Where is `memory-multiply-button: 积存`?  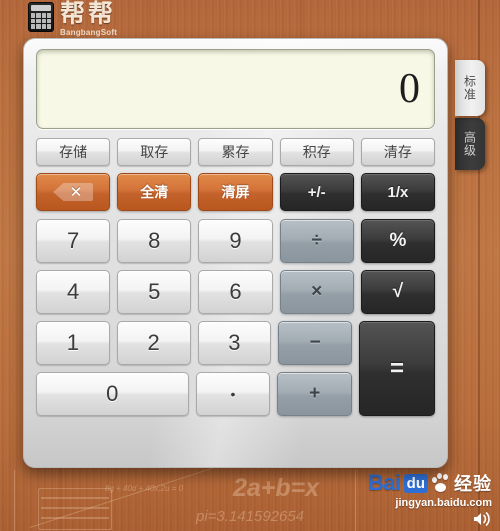
memory-multiply-button: 积存 is located at coordinates (316, 152).